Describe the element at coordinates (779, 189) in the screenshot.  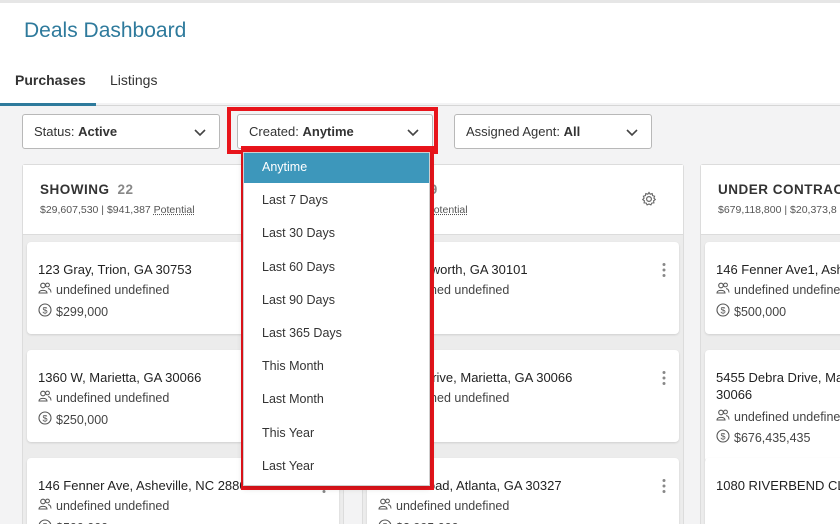
I see `column-title: UNDER CONTRAC` at that location.